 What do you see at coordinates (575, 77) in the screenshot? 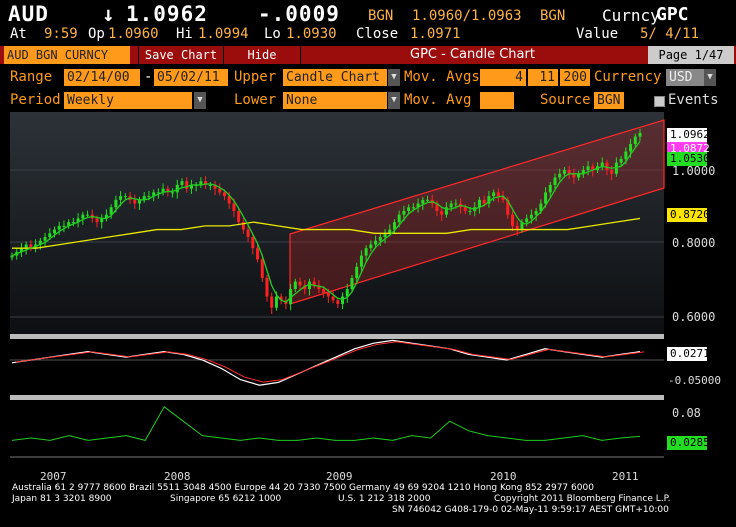
I see `ma3-input: 200` at bounding box center [575, 77].